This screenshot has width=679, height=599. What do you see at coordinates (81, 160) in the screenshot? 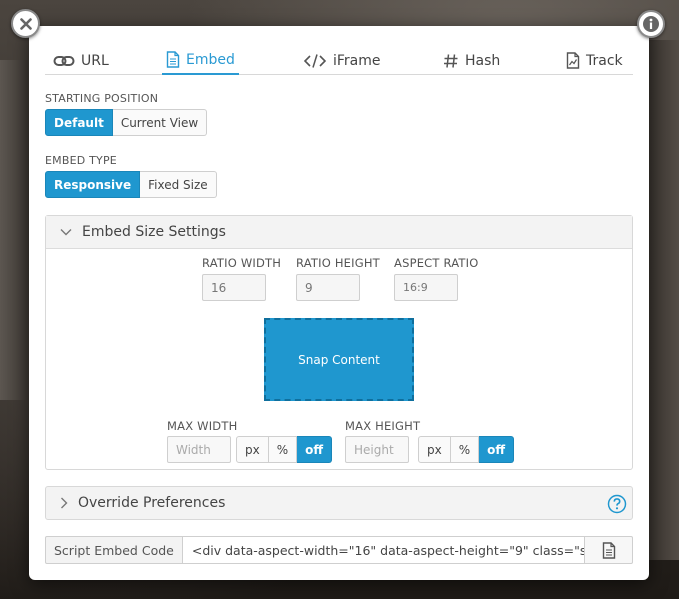
I see `embed-type-label: EMBED TYPE` at bounding box center [81, 160].